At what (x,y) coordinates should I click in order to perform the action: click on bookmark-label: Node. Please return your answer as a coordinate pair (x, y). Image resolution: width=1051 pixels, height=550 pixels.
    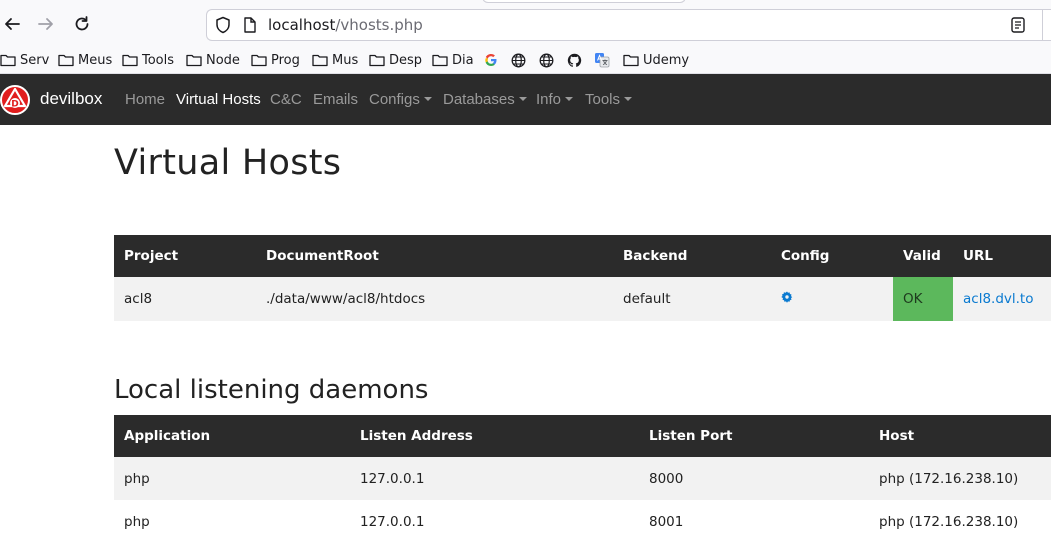
    Looking at the image, I should click on (223, 60).